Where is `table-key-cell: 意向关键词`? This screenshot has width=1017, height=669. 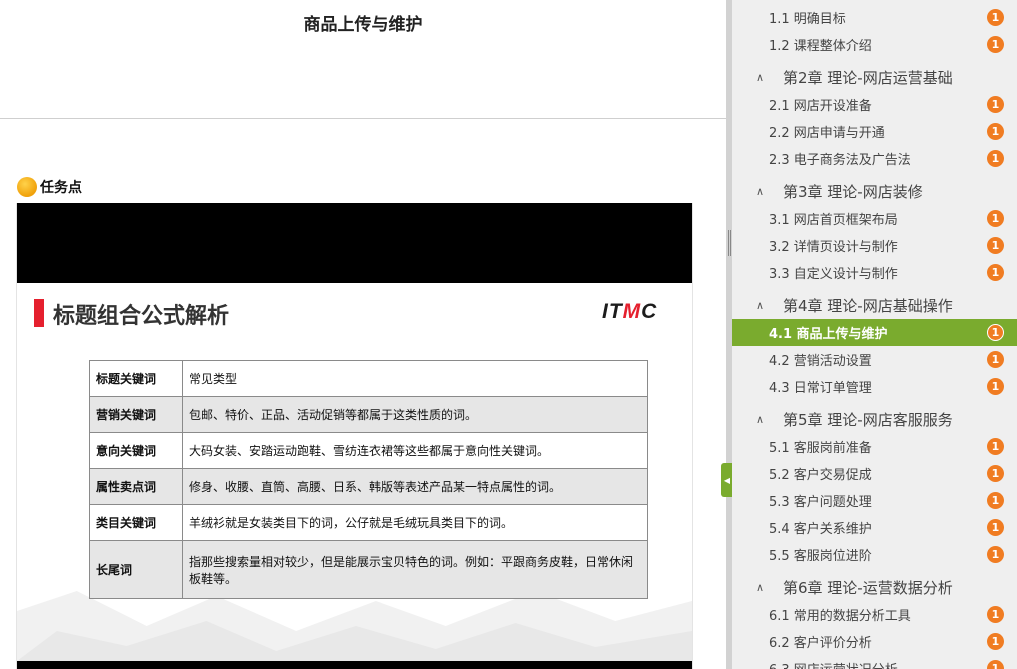
table-key-cell: 意向关键词 is located at coordinates (136, 450).